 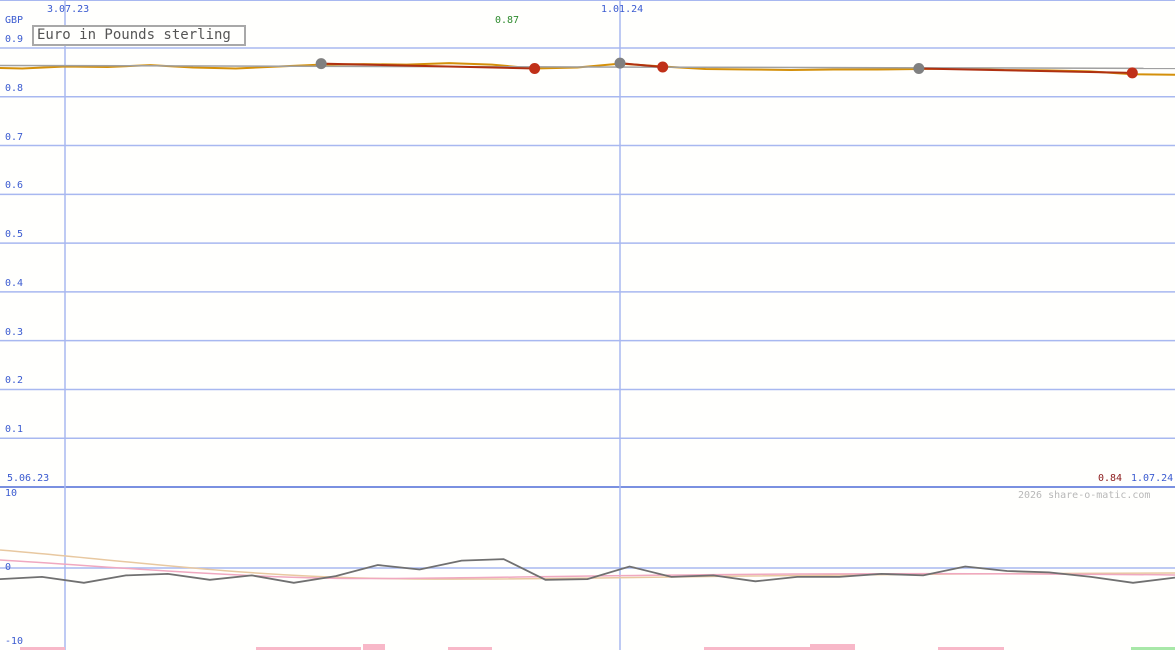 I want to click on y-axis-unit: GBP, so click(x=14, y=20).